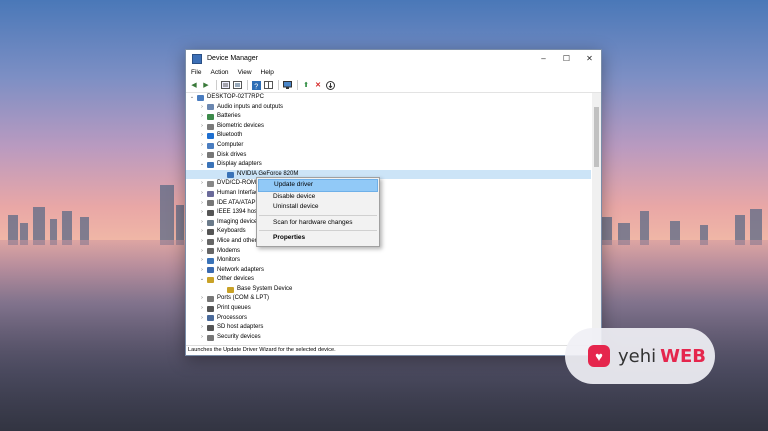 The width and height of the screenshot is (768, 431). I want to click on tree-item-label: Modems, so click(229, 250).